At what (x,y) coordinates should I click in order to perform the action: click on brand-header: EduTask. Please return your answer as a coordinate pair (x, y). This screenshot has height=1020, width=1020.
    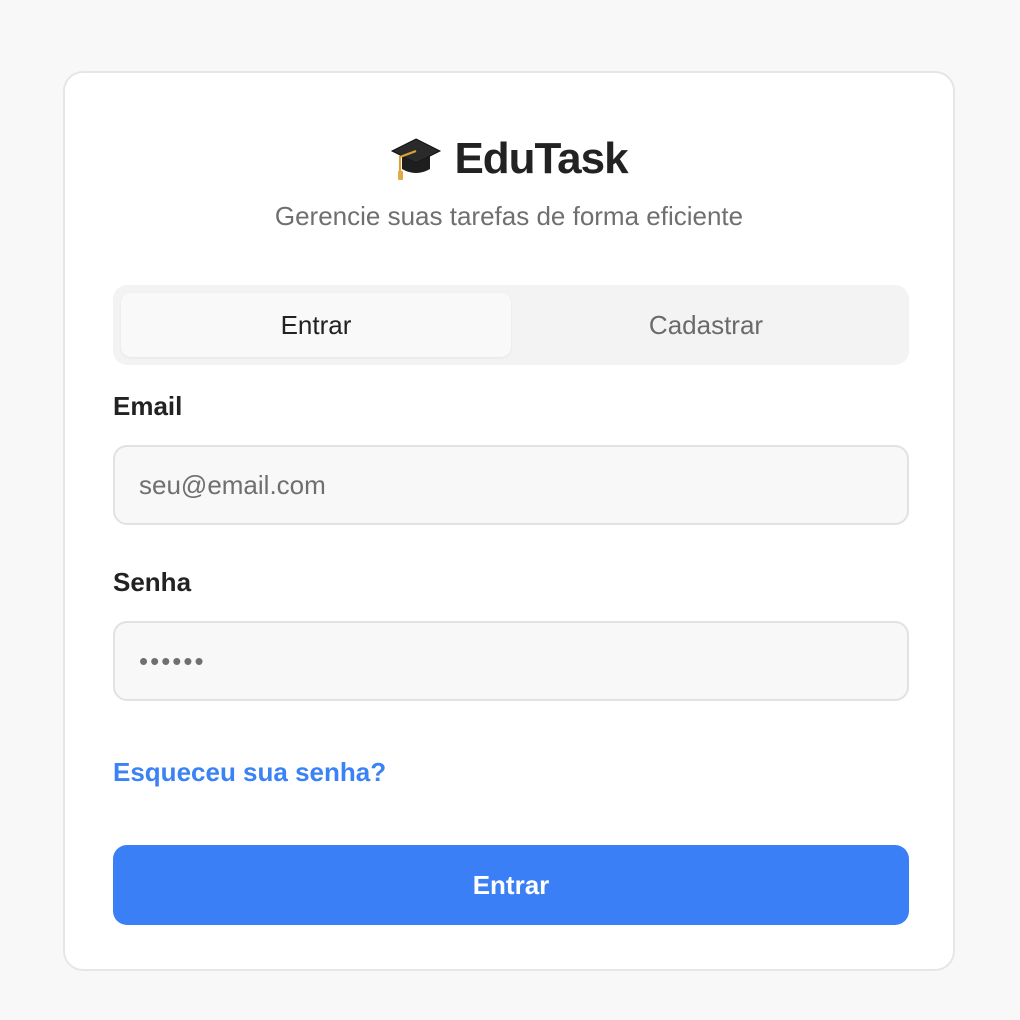
    Looking at the image, I should click on (509, 159).